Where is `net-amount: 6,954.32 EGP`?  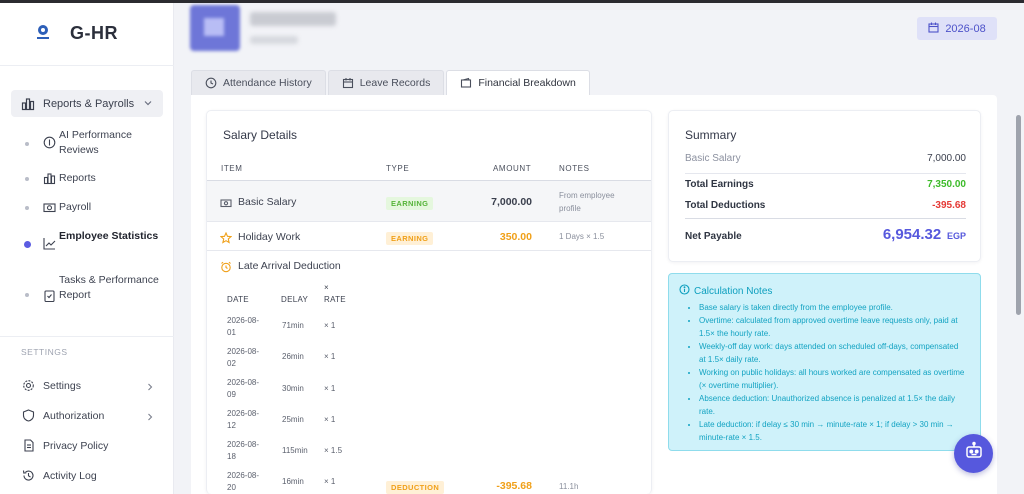 net-amount: 6,954.32 EGP is located at coordinates (924, 234).